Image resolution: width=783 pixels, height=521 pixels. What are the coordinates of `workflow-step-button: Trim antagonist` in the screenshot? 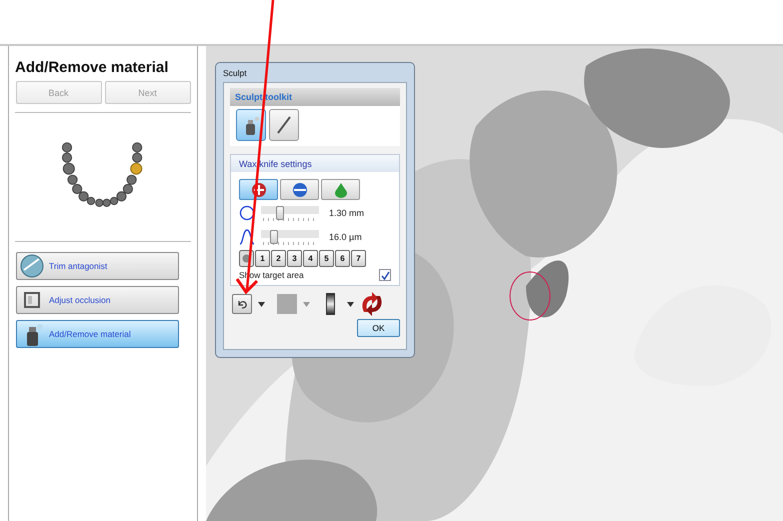 It's located at (97, 266).